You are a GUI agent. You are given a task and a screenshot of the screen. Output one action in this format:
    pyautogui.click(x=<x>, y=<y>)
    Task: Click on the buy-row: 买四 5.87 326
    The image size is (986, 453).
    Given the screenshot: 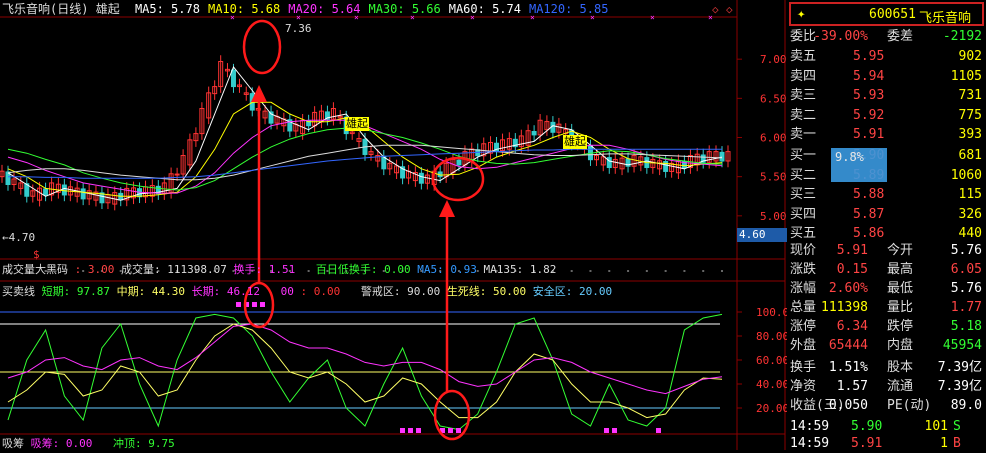 What is the action you would take?
    pyautogui.click(x=886, y=215)
    